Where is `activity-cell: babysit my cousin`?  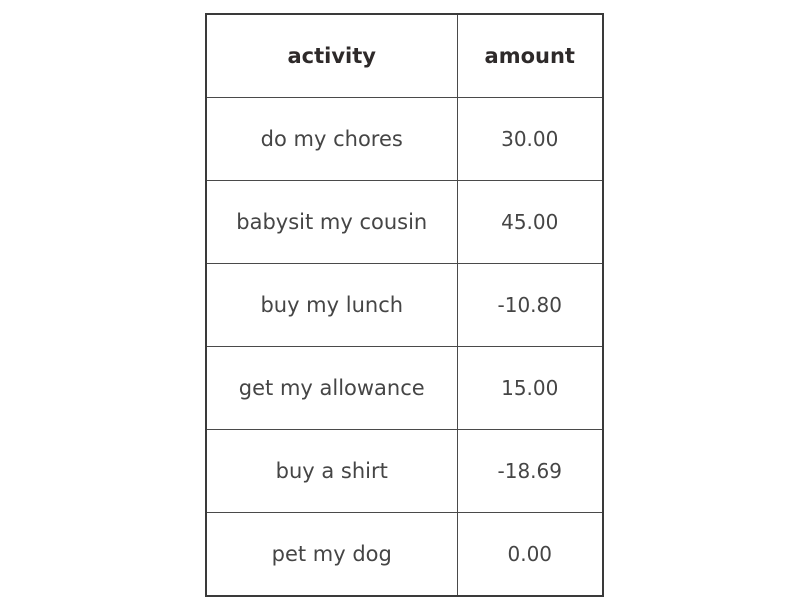 activity-cell: babysit my cousin is located at coordinates (331, 222).